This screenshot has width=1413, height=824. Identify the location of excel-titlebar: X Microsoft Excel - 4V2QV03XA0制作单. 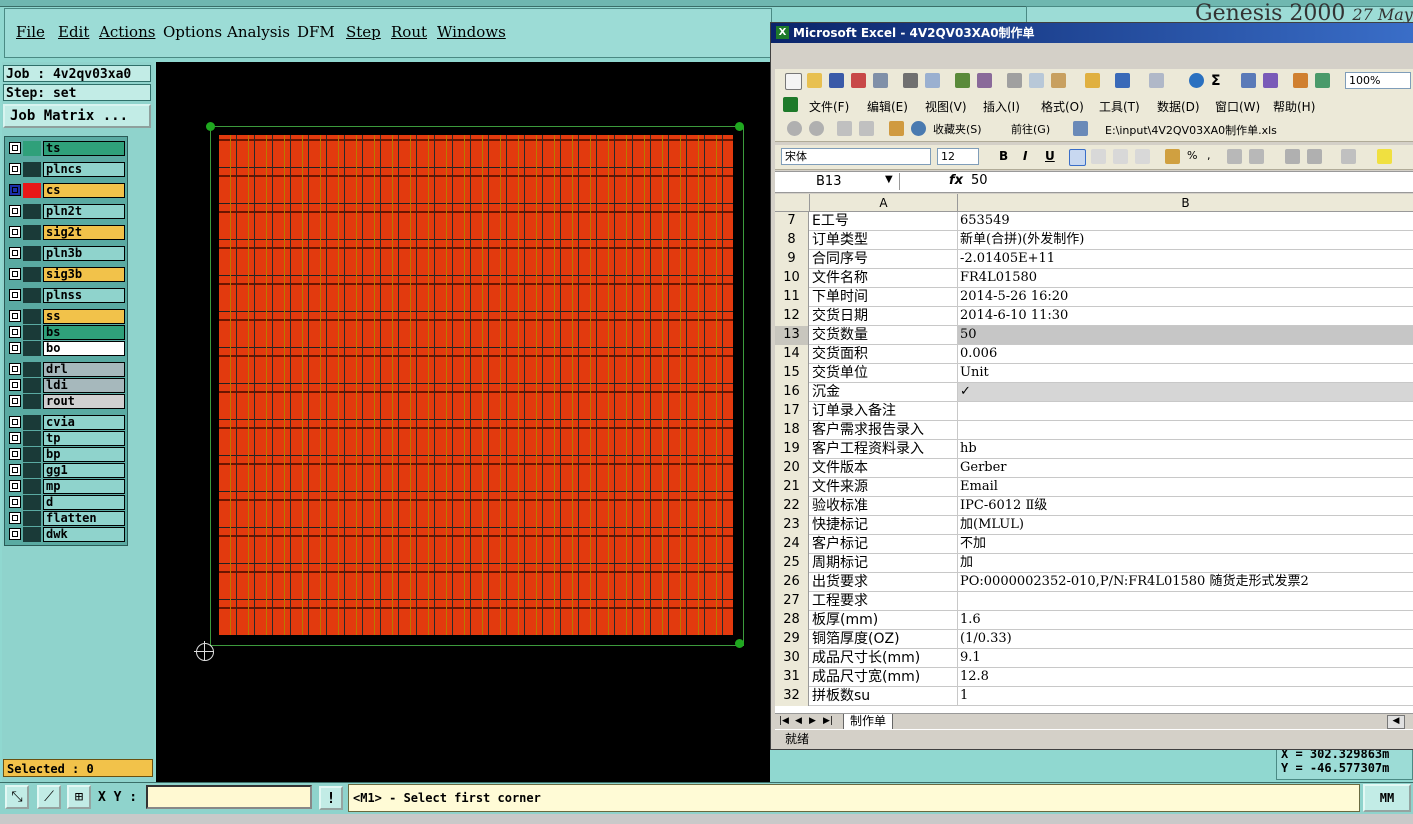
(1092, 33).